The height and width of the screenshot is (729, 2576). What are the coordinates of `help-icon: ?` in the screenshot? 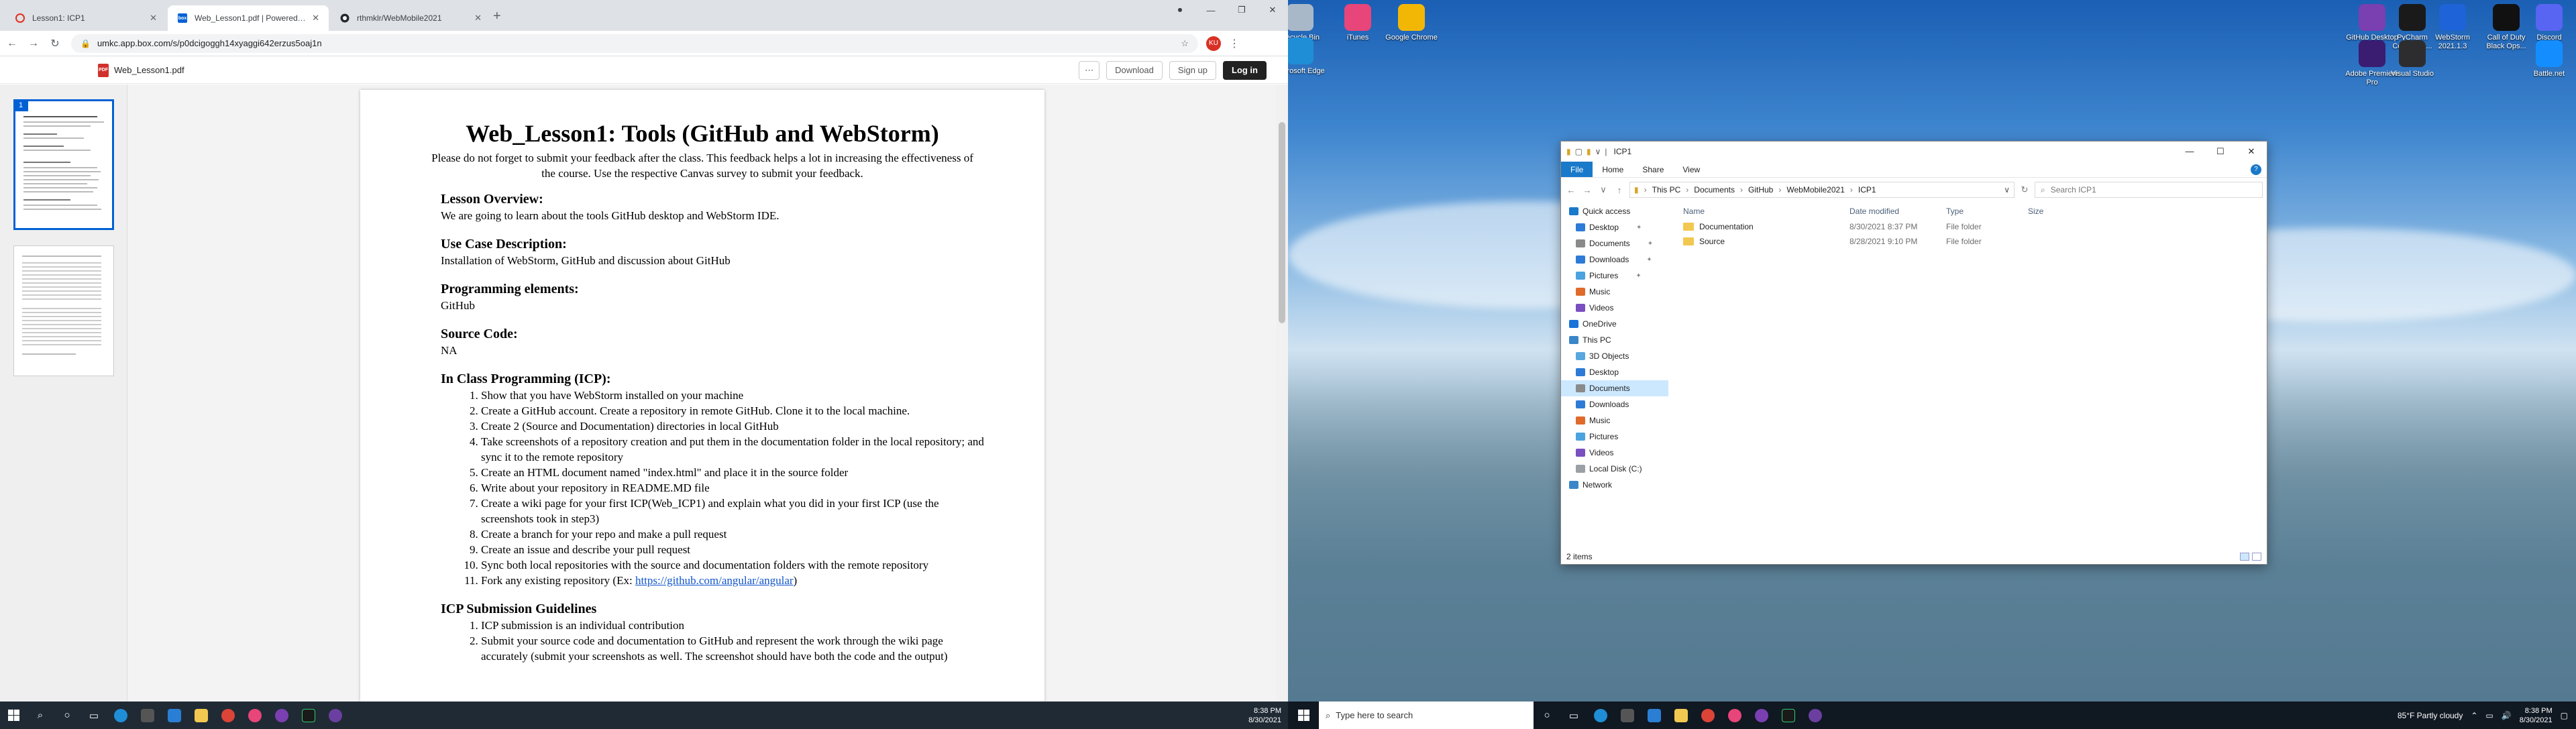 It's located at (2256, 169).